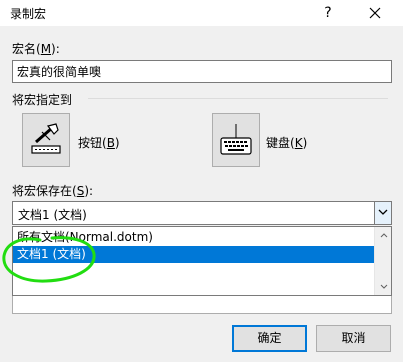 The image size is (403, 362). I want to click on macro-button-icon, so click(46, 138).